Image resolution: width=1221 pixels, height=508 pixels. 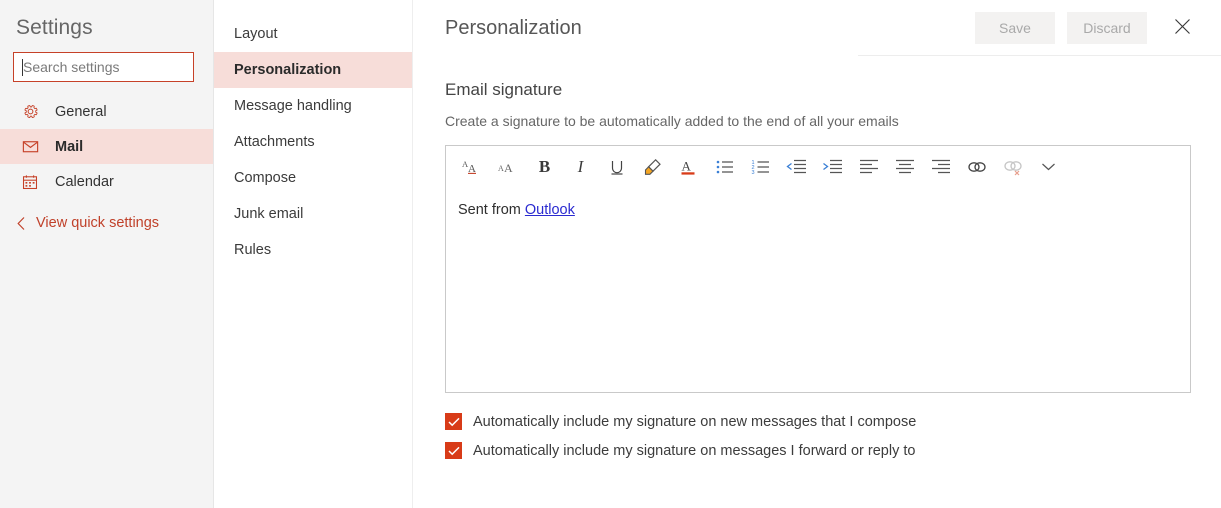 What do you see at coordinates (1107, 28) in the screenshot?
I see `discard-button: Discard` at bounding box center [1107, 28].